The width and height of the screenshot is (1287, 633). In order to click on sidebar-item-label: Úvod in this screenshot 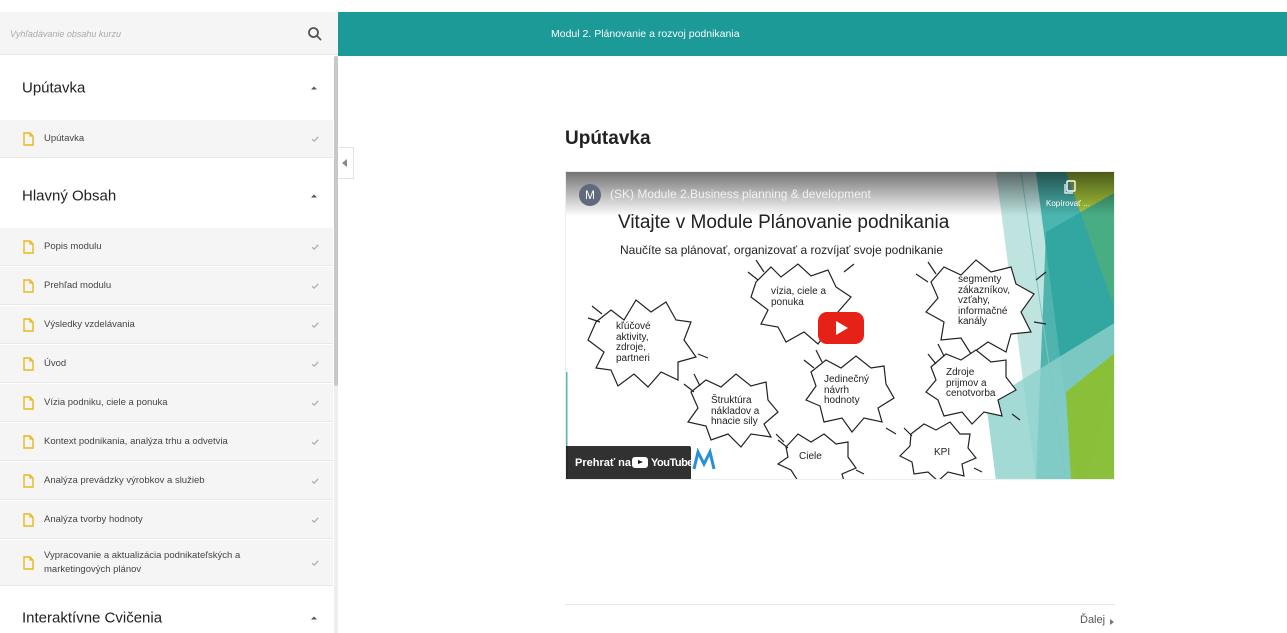, I will do `click(55, 363)`.